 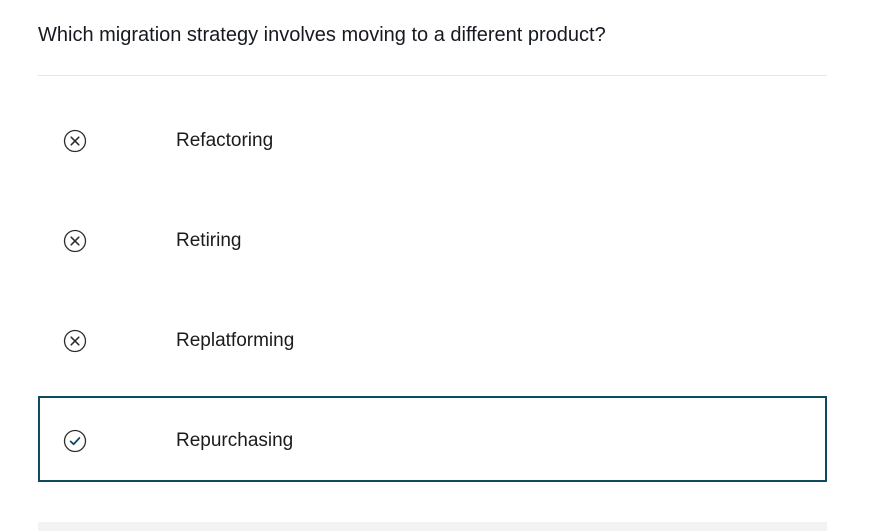 What do you see at coordinates (432, 439) in the screenshot?
I see `answer-option-repurchasing: Repurchasing` at bounding box center [432, 439].